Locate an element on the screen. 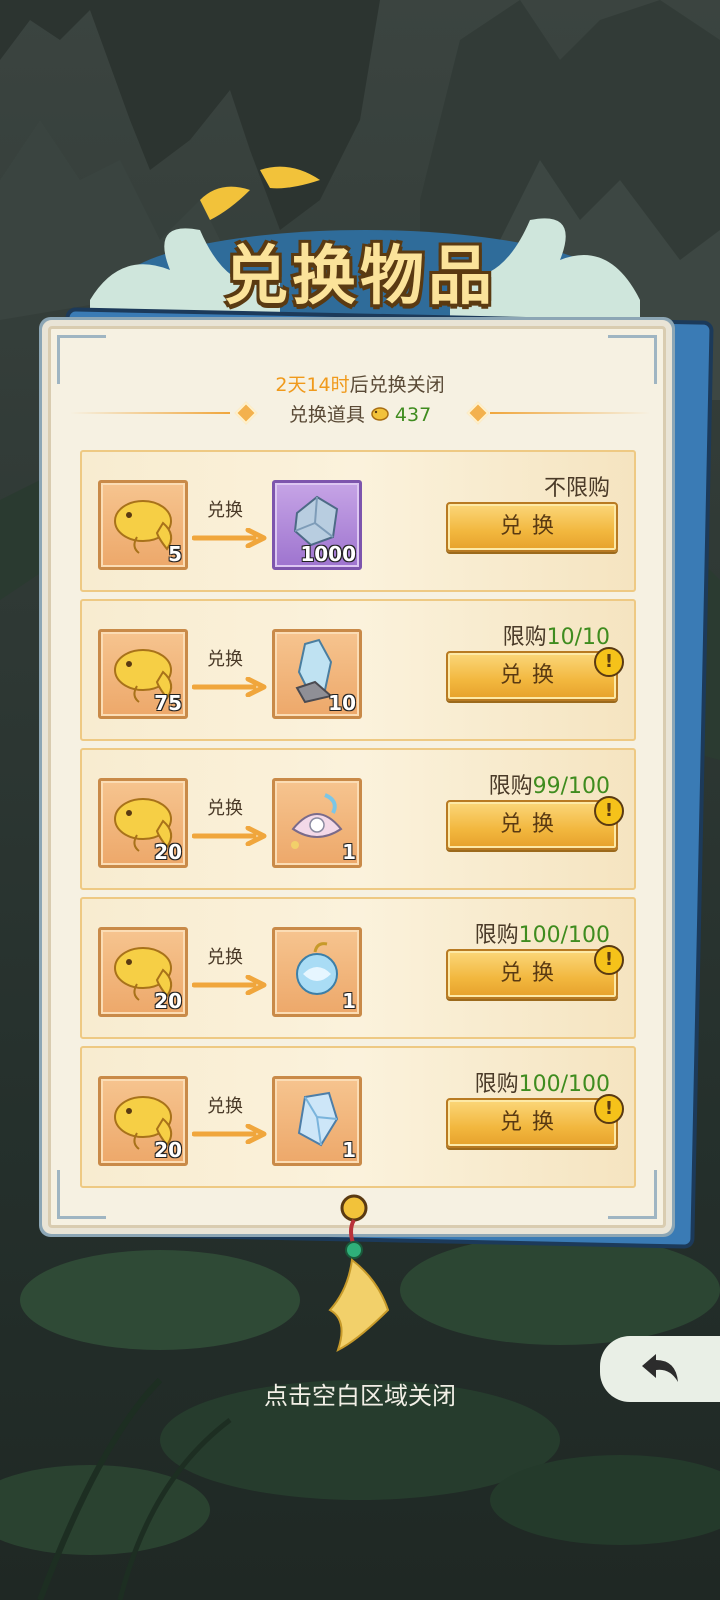 The width and height of the screenshot is (720, 1600). exchange-row: 75 兑换 10 限购10/10 兑换 ! is located at coordinates (358, 670).